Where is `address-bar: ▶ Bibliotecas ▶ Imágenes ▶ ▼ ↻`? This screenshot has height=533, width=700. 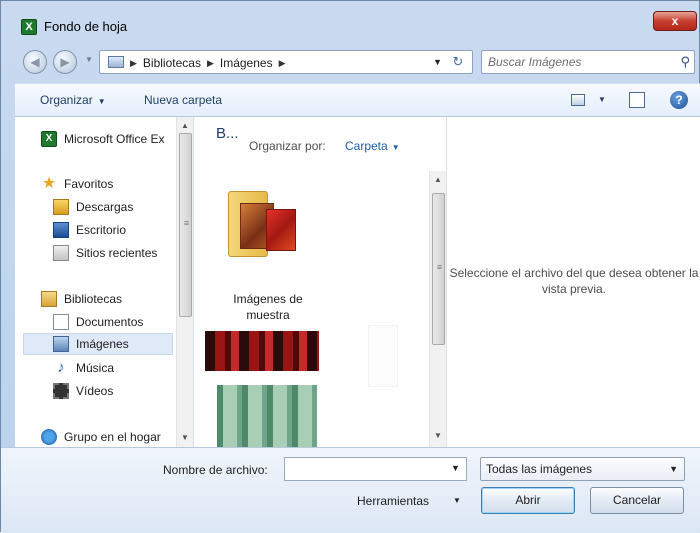 address-bar: ▶ Bibliotecas ▶ Imágenes ▶ ▼ ↻ is located at coordinates (286, 62).